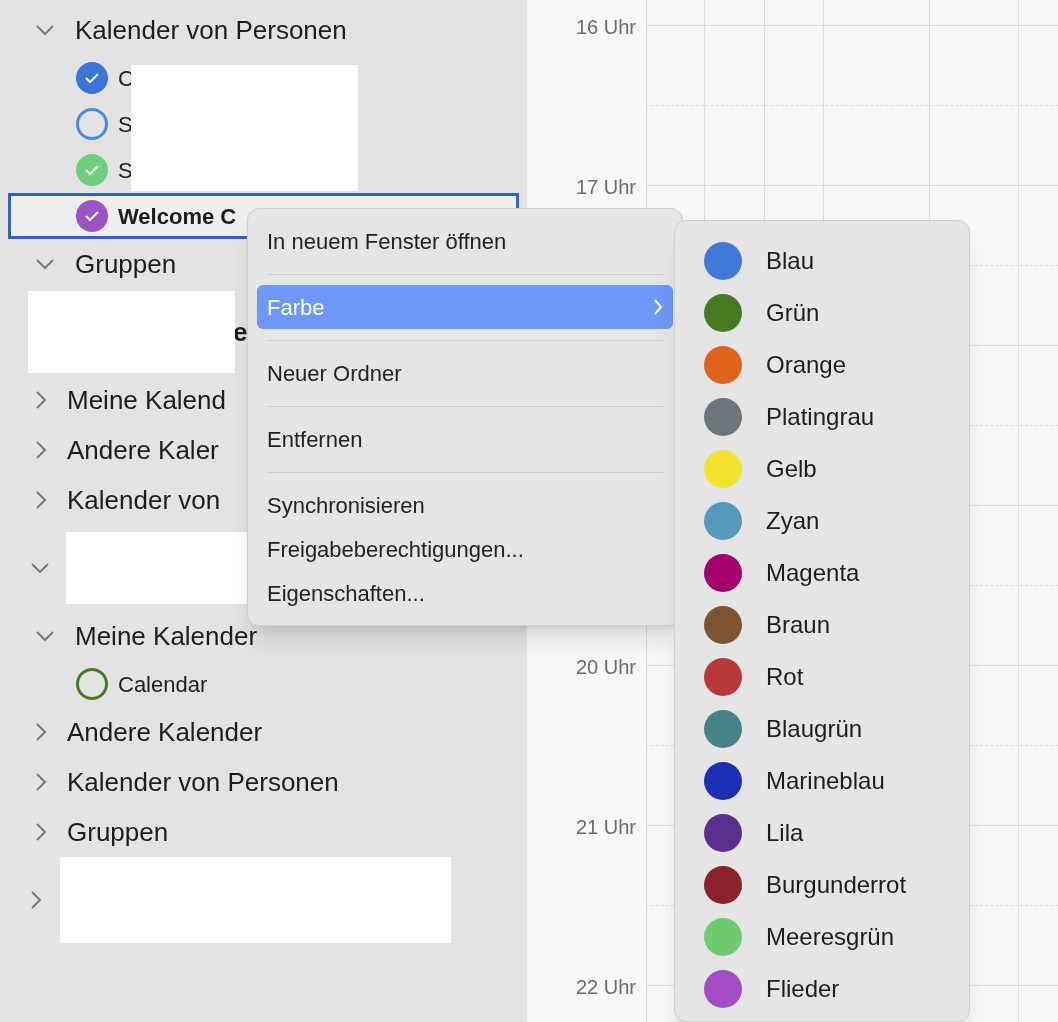 This screenshot has height=1022, width=1058. Describe the element at coordinates (793, 521) in the screenshot. I see `color-label: Zyan` at that location.